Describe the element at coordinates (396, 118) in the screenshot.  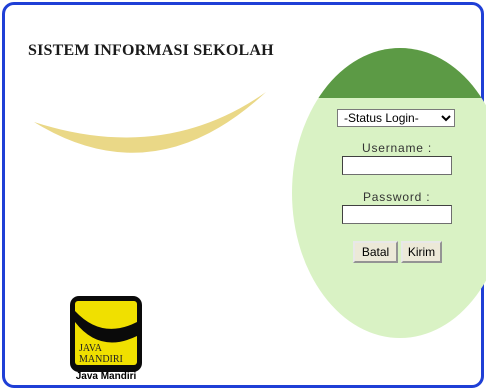
I see `status-login-select: -Status Login-` at that location.